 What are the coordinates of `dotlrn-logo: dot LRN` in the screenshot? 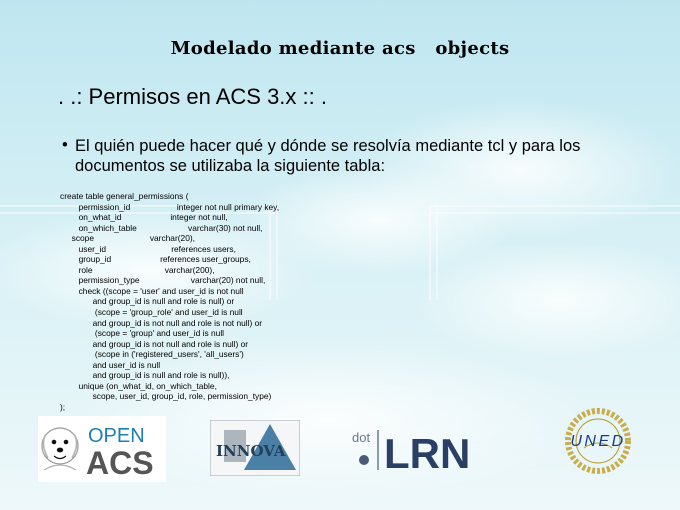 It's located at (411, 450).